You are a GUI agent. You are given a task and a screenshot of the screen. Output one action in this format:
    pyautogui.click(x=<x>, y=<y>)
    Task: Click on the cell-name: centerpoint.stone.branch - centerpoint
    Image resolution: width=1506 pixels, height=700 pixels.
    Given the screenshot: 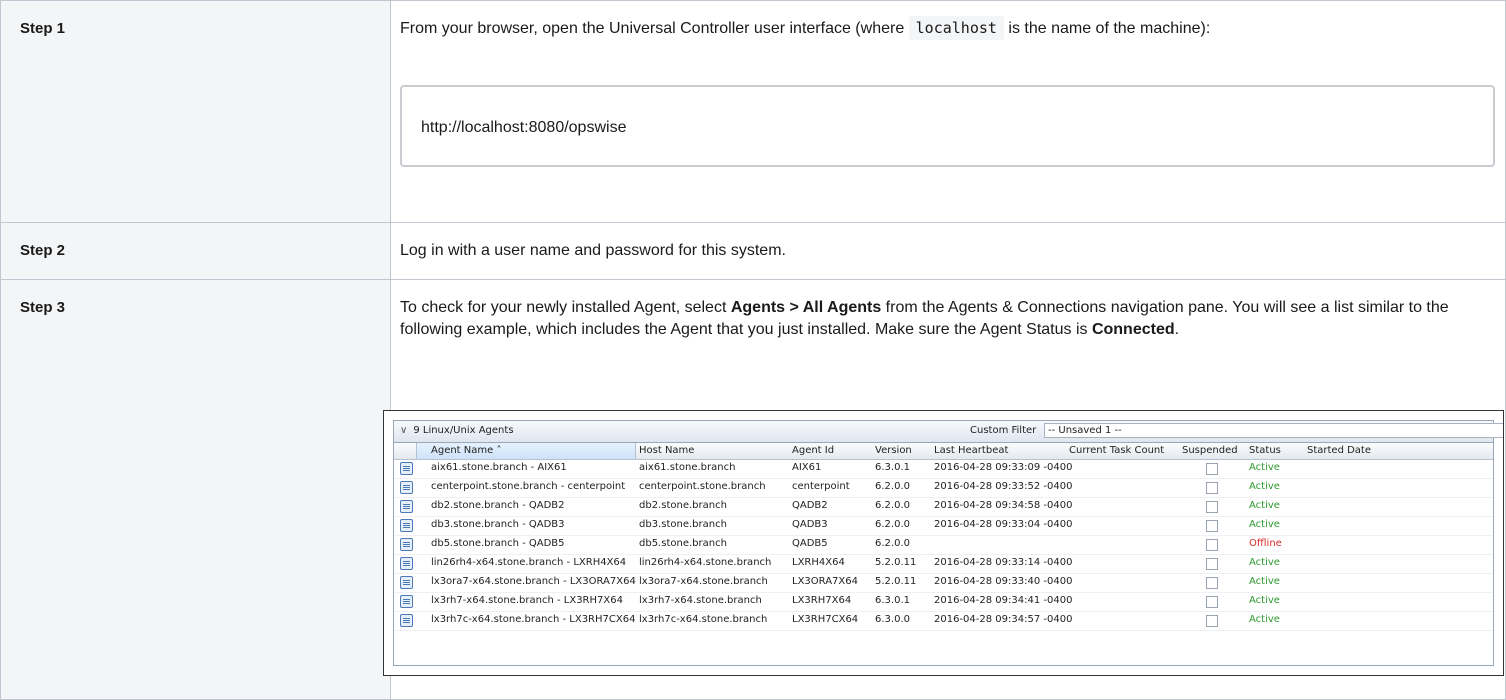 What is the action you would take?
    pyautogui.click(x=528, y=486)
    